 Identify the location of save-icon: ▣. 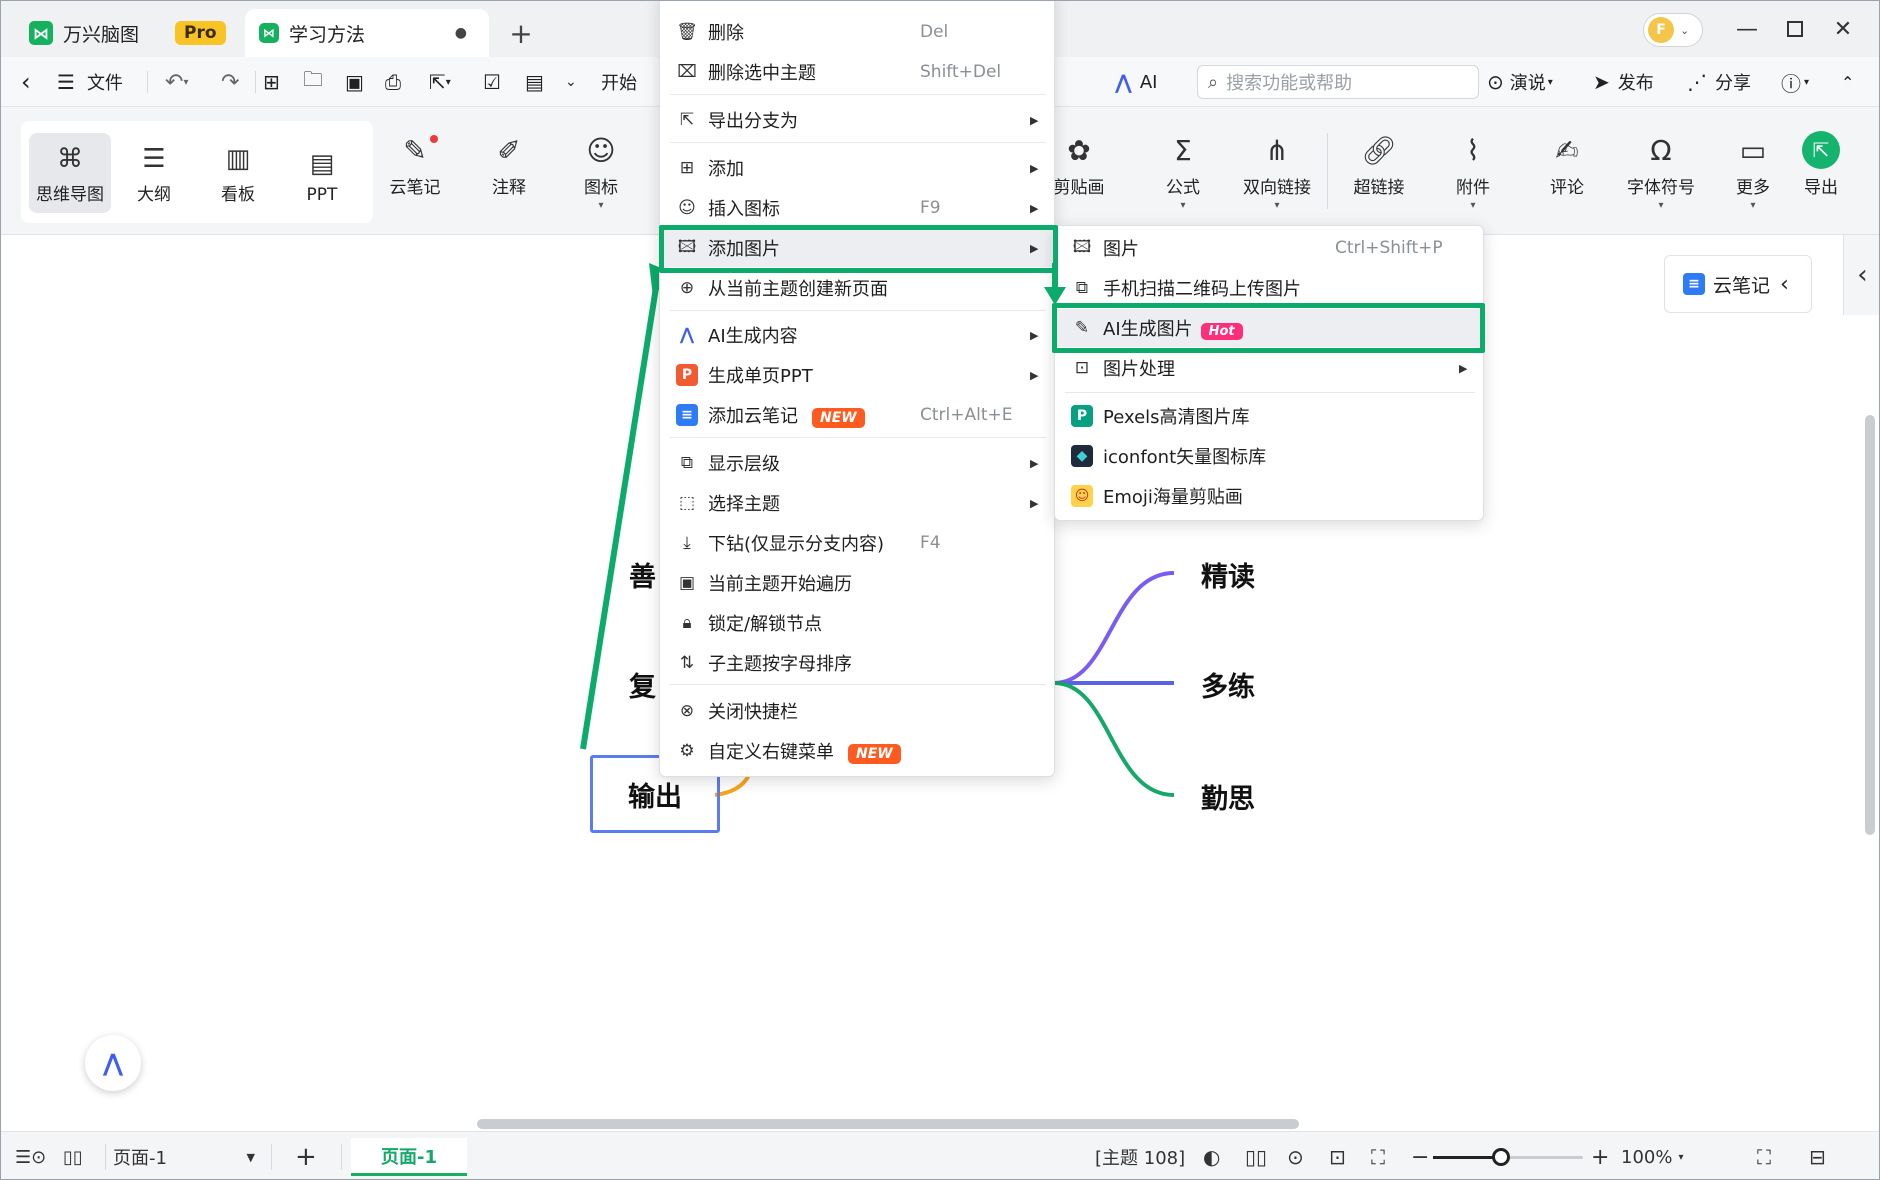
(354, 82).